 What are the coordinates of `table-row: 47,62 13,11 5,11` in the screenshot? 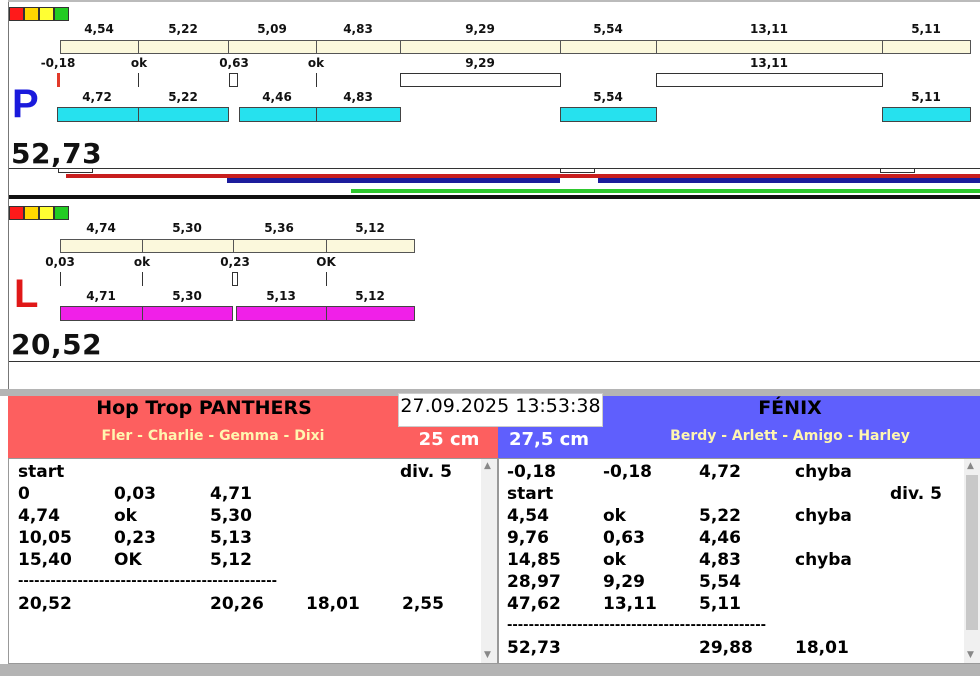 It's located at (737, 604).